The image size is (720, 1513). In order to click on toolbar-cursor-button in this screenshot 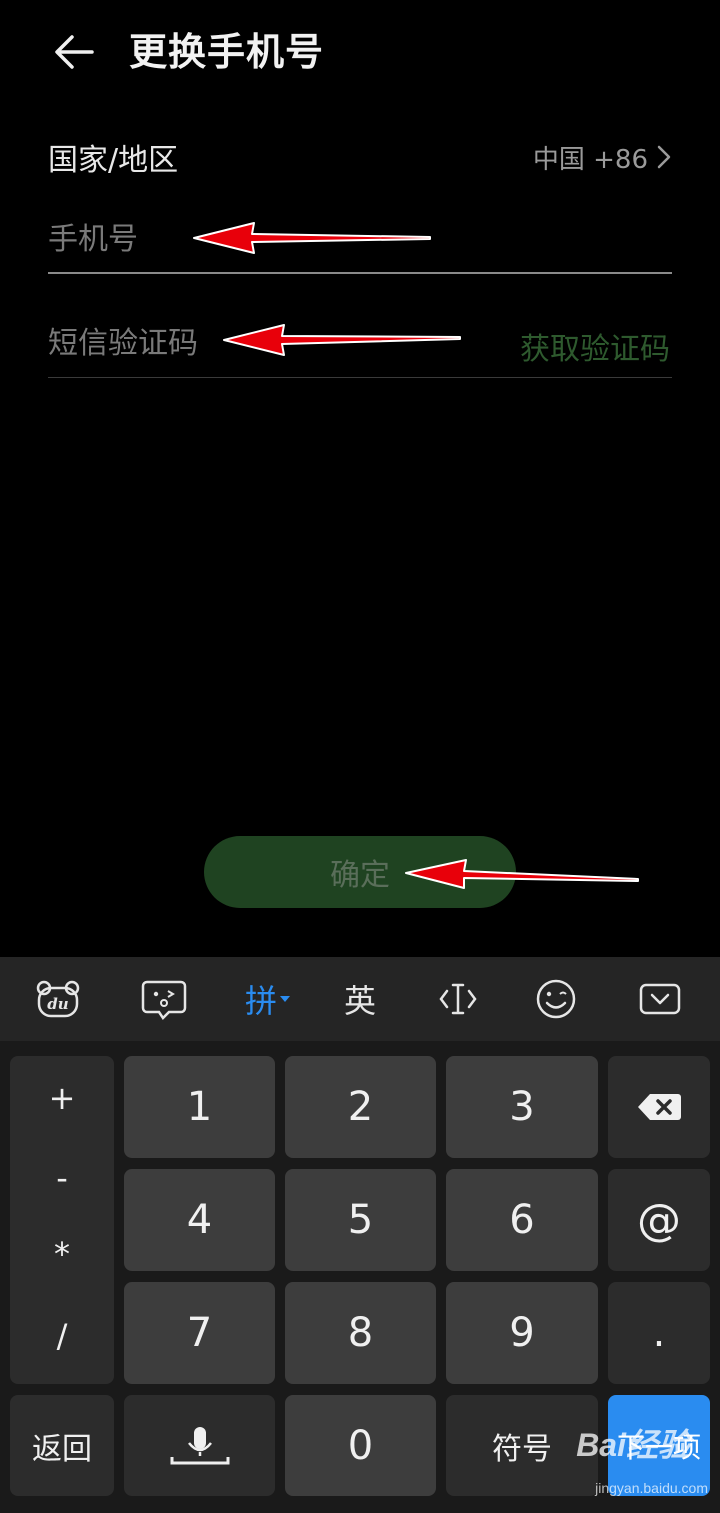, I will do `click(458, 999)`.